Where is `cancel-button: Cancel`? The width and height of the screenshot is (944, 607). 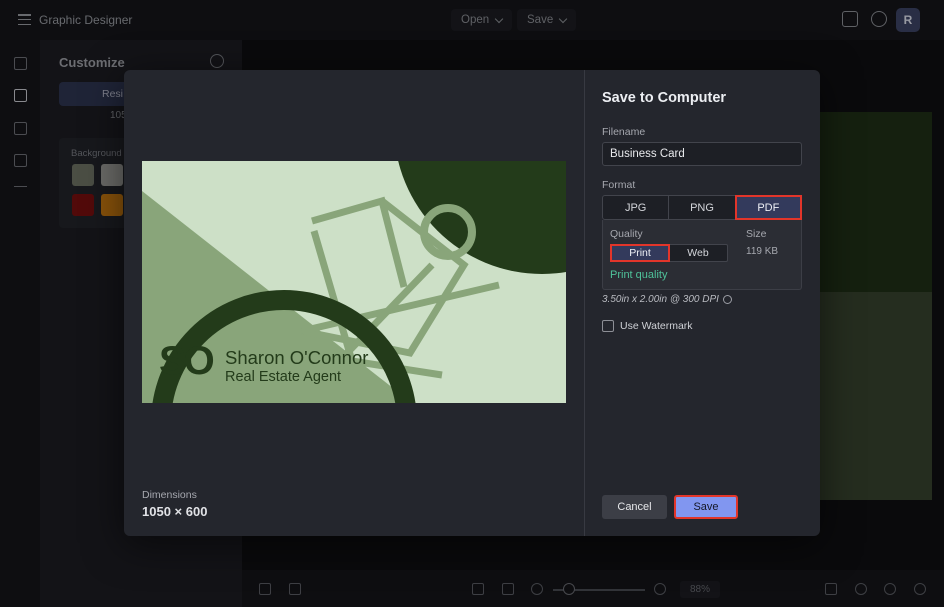 cancel-button: Cancel is located at coordinates (634, 507).